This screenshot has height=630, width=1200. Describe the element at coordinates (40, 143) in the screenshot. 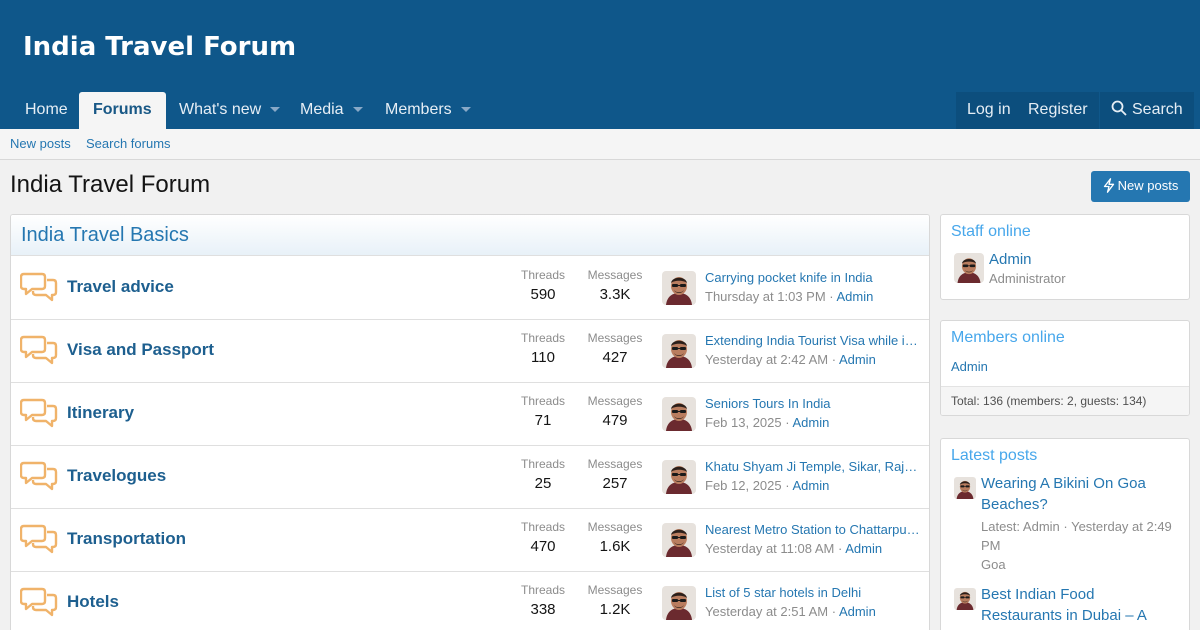

I see `subnav-new-posts: New posts` at that location.